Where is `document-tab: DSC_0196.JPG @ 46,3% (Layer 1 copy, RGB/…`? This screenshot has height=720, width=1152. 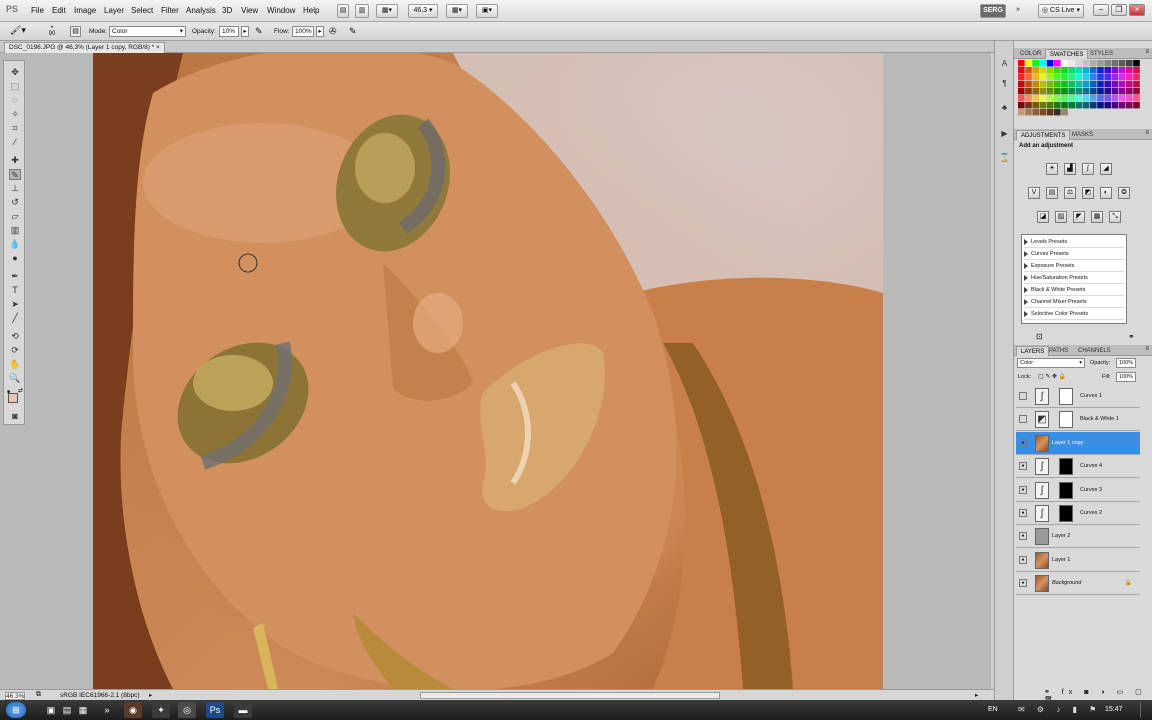
document-tab: DSC_0196.JPG @ 46,3% (Layer 1 copy, RGB/… is located at coordinates (84, 47).